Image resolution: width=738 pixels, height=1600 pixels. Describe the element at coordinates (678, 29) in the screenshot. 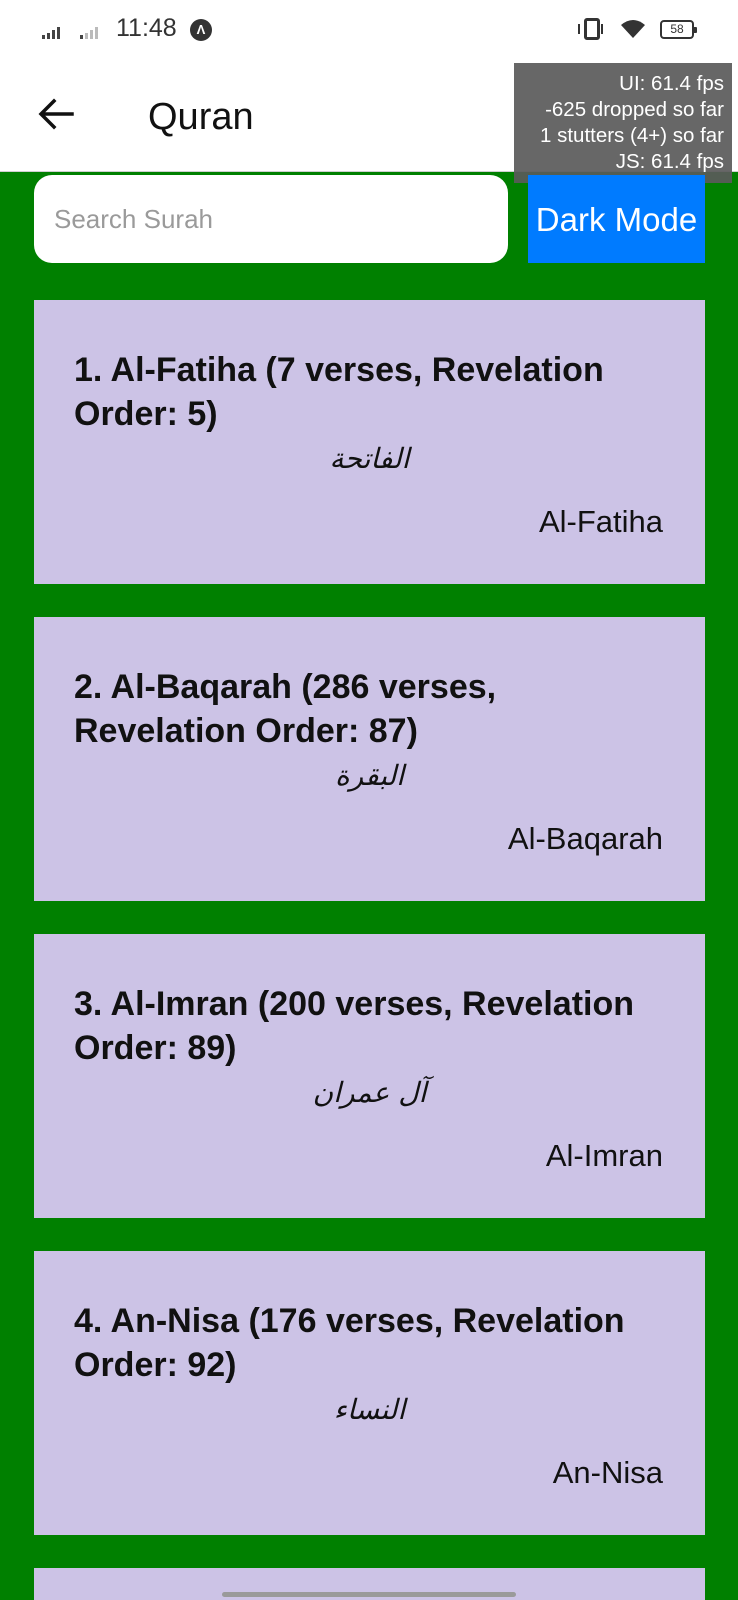

I see `battery-icon: 58` at that location.